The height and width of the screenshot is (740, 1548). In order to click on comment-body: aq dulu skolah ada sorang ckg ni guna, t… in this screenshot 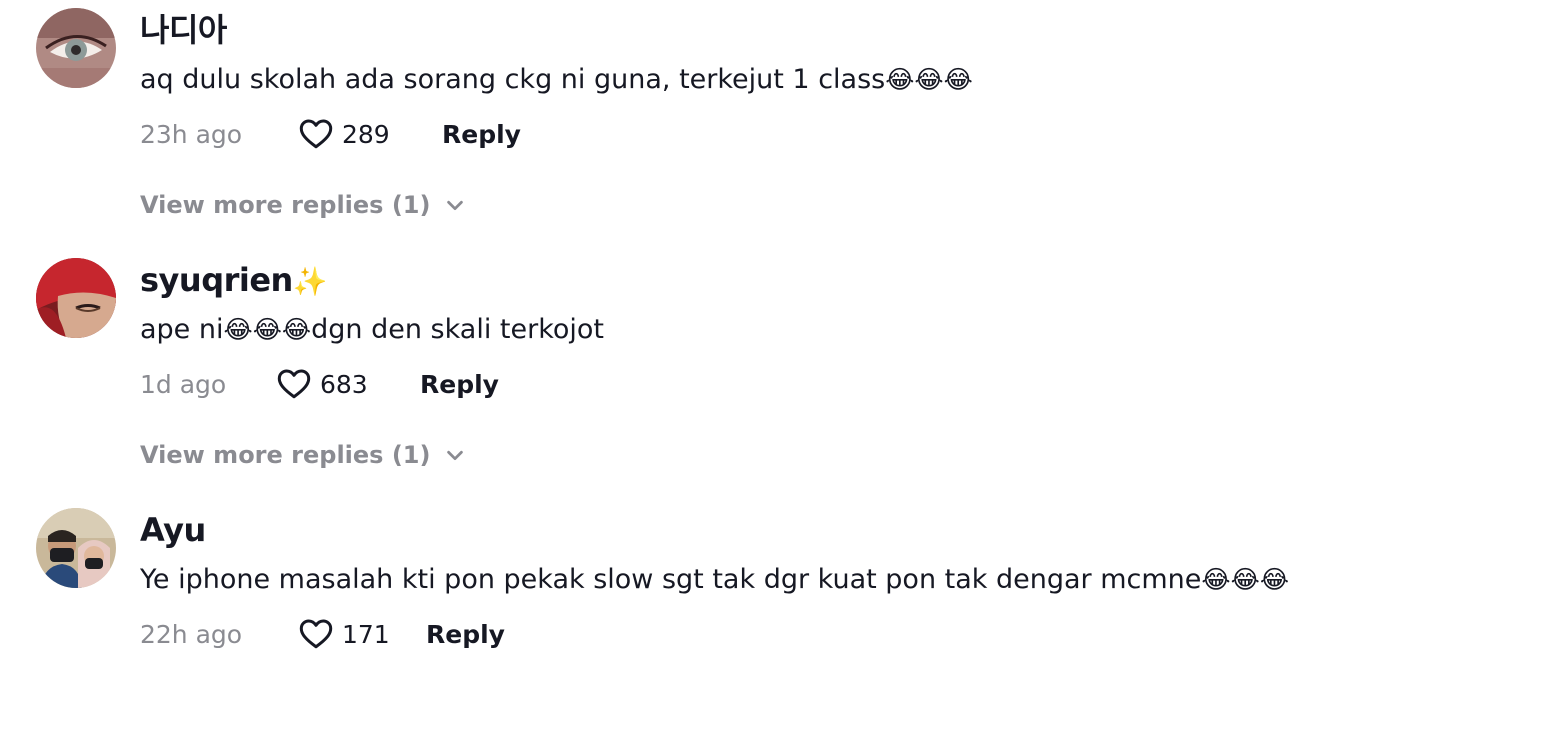, I will do `click(513, 79)`.